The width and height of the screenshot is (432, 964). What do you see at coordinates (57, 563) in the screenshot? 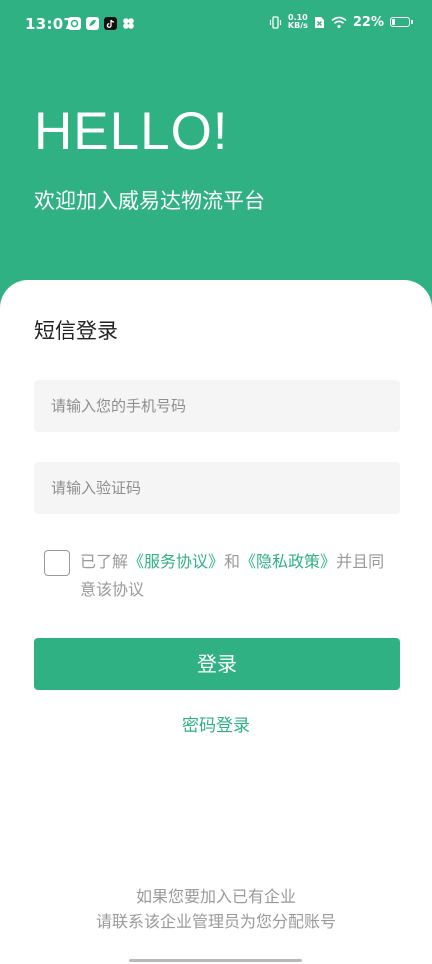
I see `agree-checkbox` at bounding box center [57, 563].